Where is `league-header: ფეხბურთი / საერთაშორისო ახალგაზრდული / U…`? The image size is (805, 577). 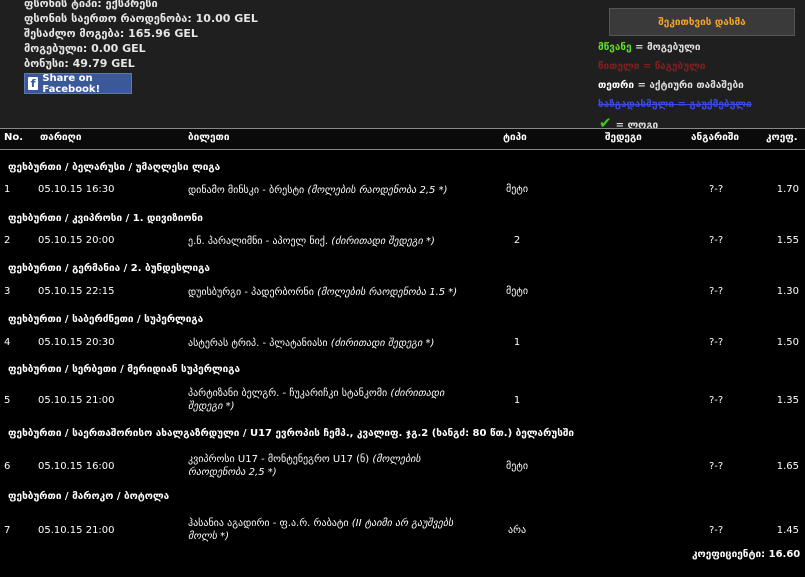
league-header: ფეხბურთი / საერთაშორისო ახალგაზრდული / U… is located at coordinates (291, 433).